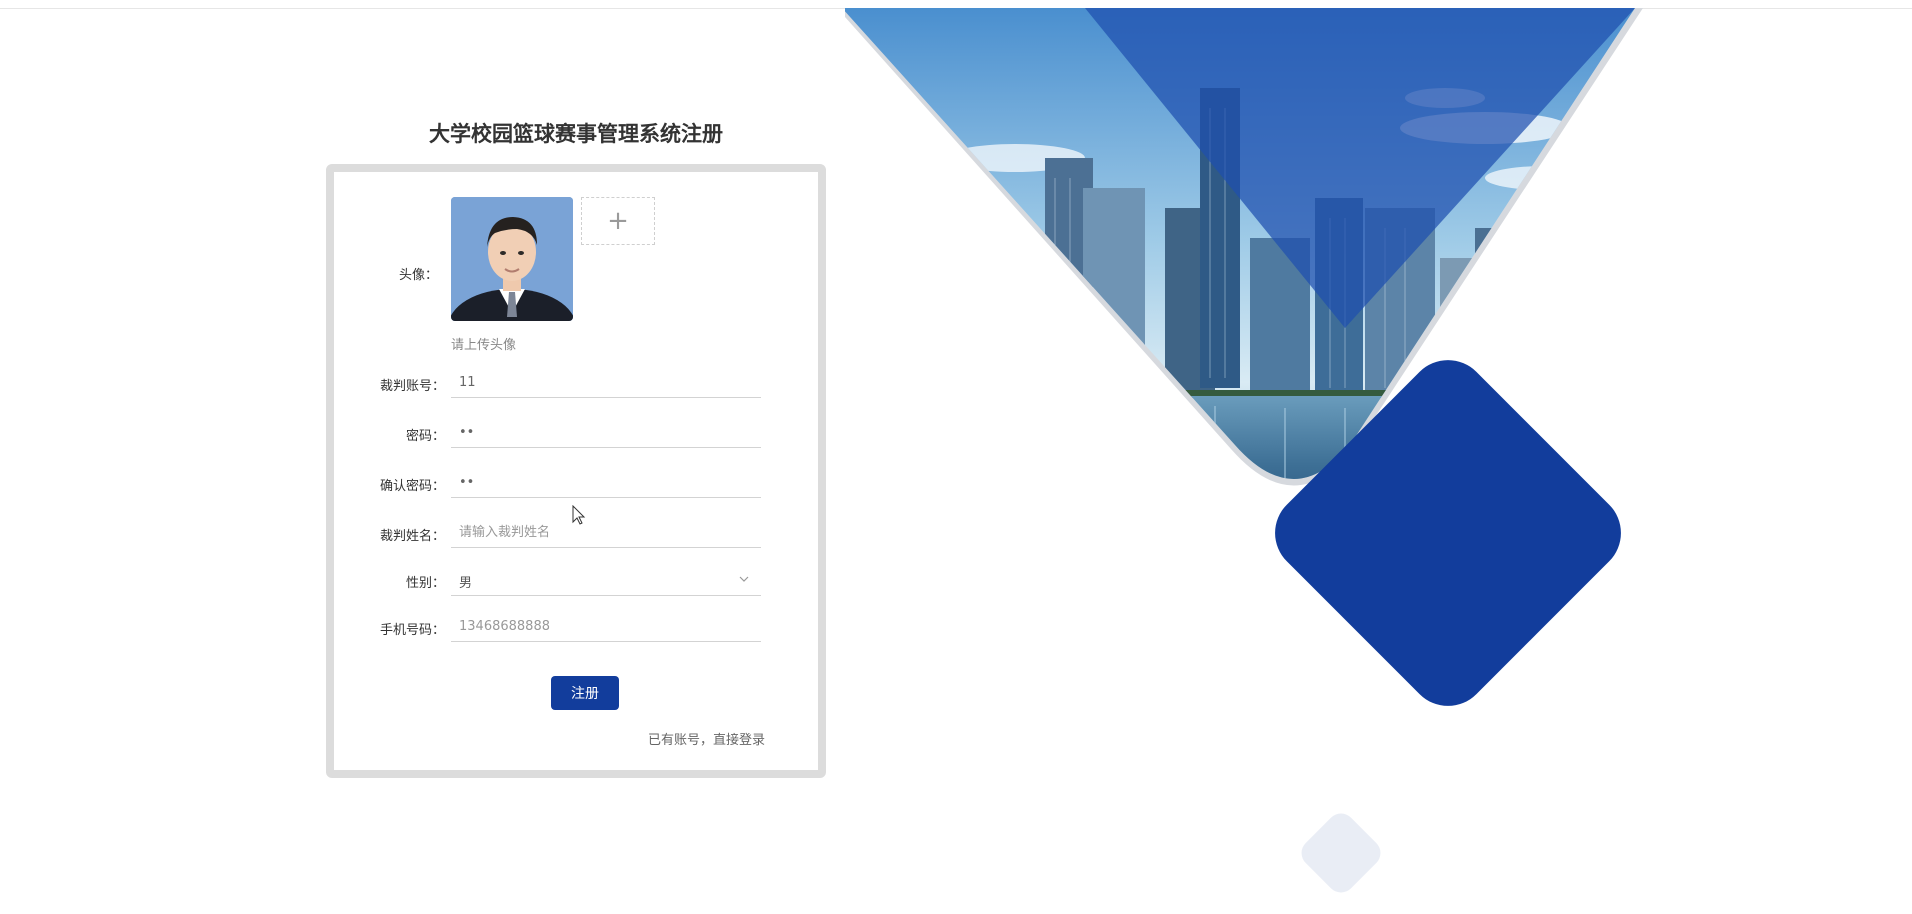 Image resolution: width=1912 pixels, height=914 pixels. What do you see at coordinates (412, 486) in the screenshot?
I see `confirm-password-label: 确认密码：` at bounding box center [412, 486].